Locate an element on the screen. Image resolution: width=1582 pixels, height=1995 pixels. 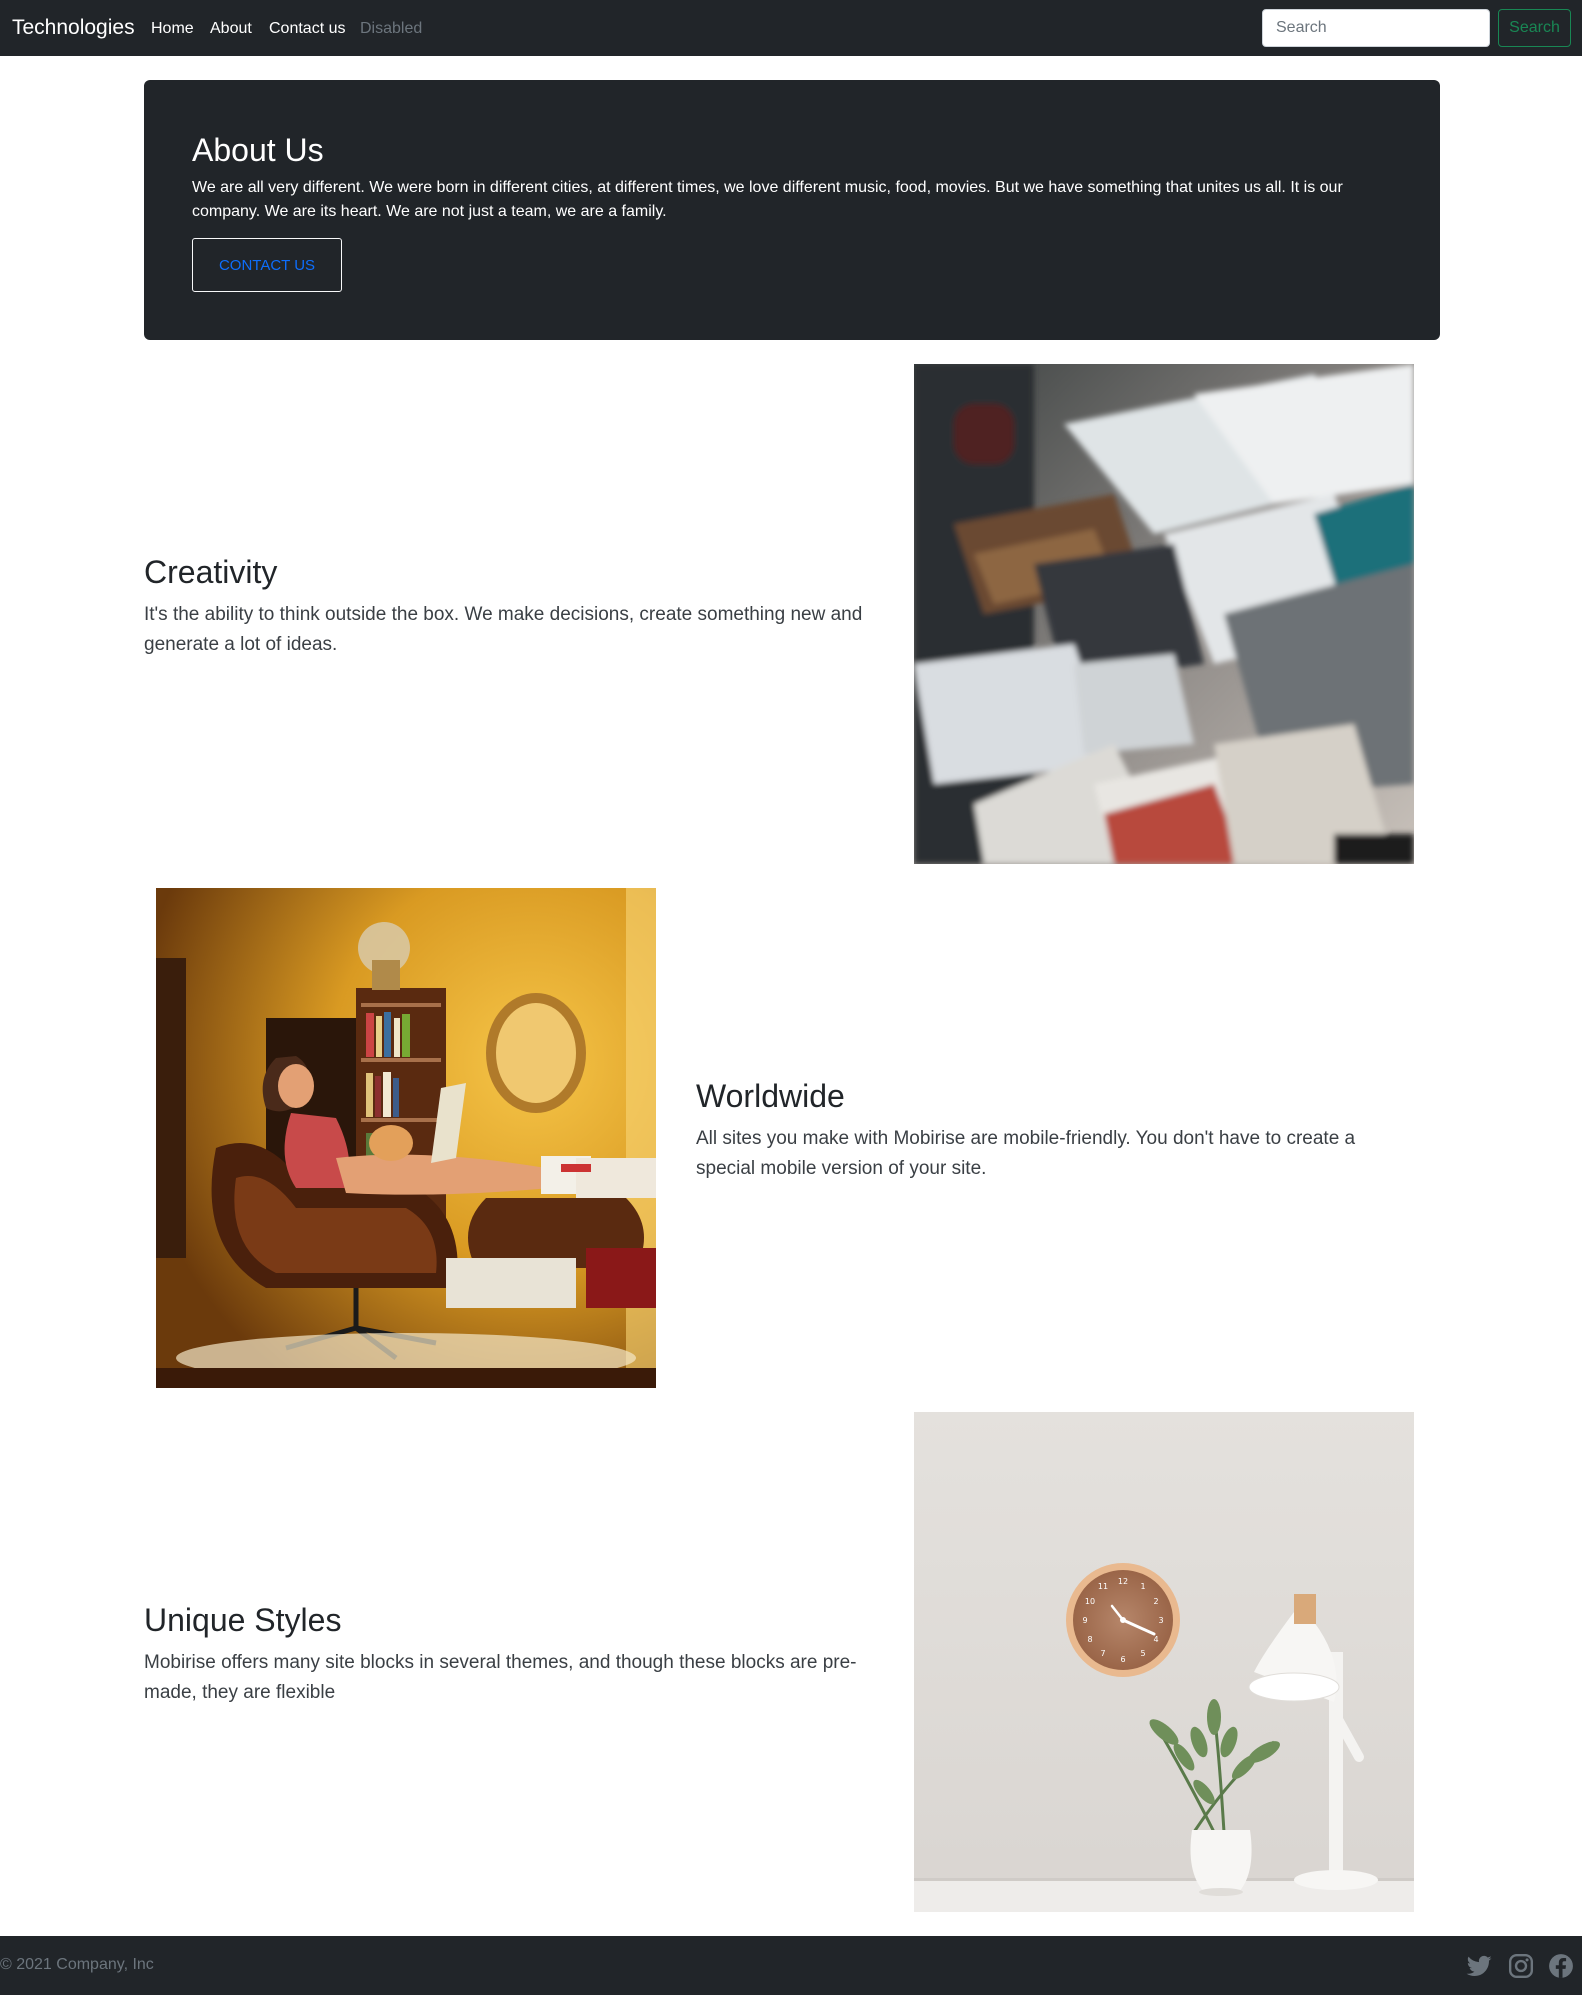
nav-link-contact: Contact us is located at coordinates (307, 29).